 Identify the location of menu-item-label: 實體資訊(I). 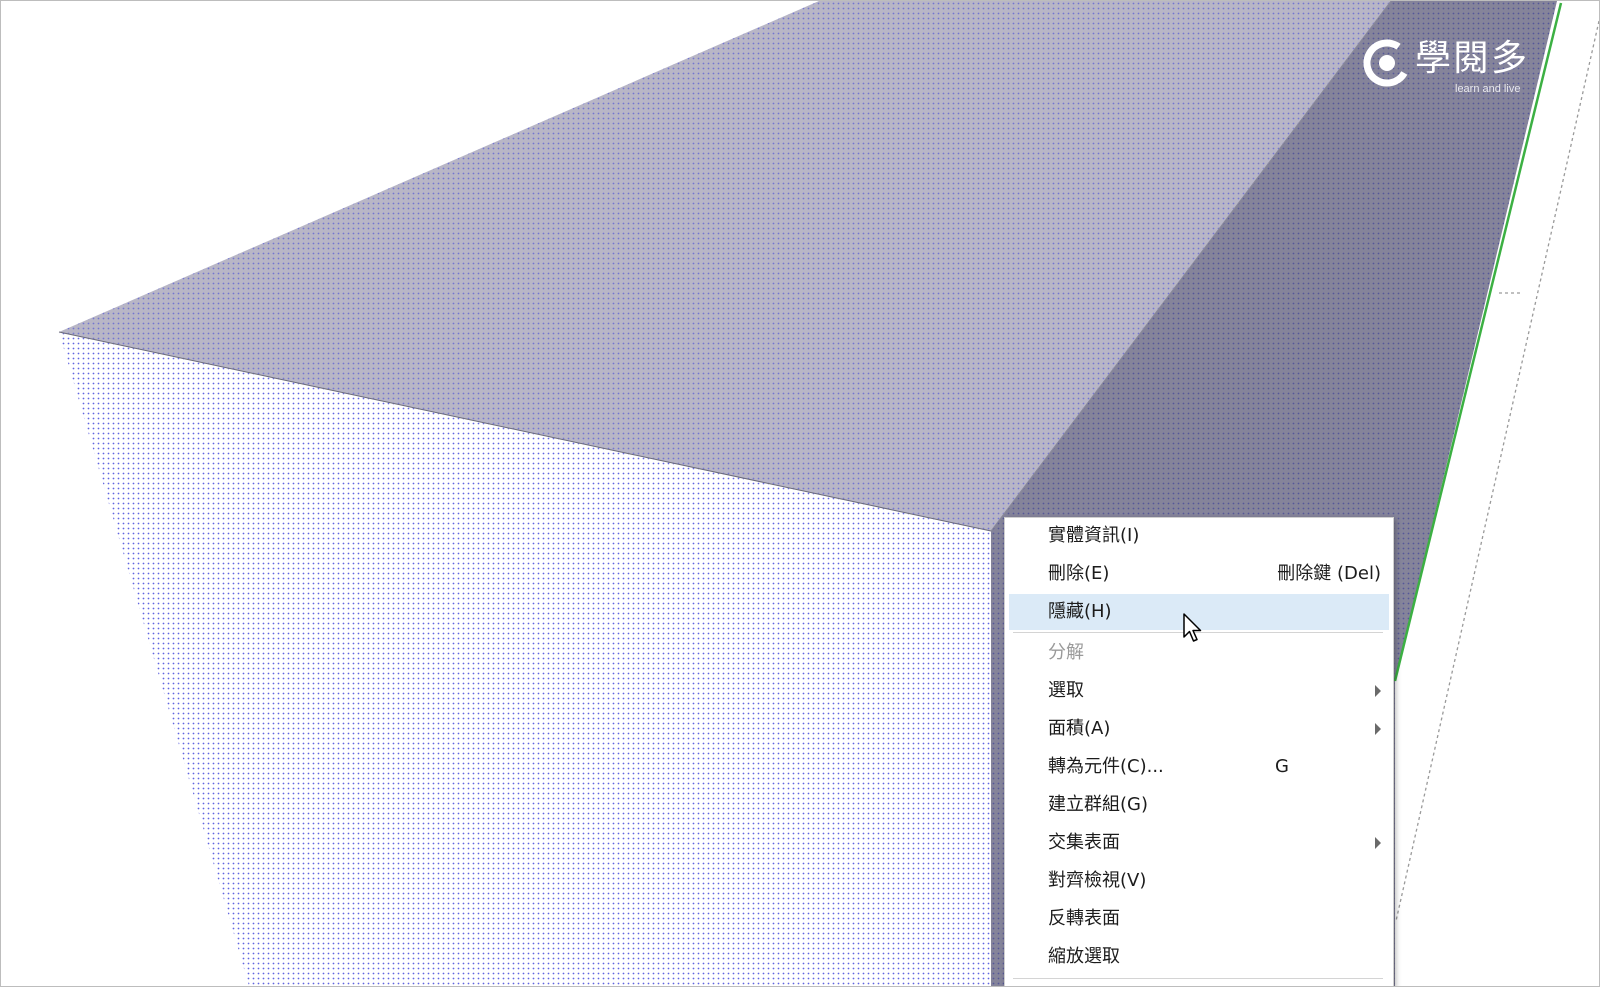
(1094, 535).